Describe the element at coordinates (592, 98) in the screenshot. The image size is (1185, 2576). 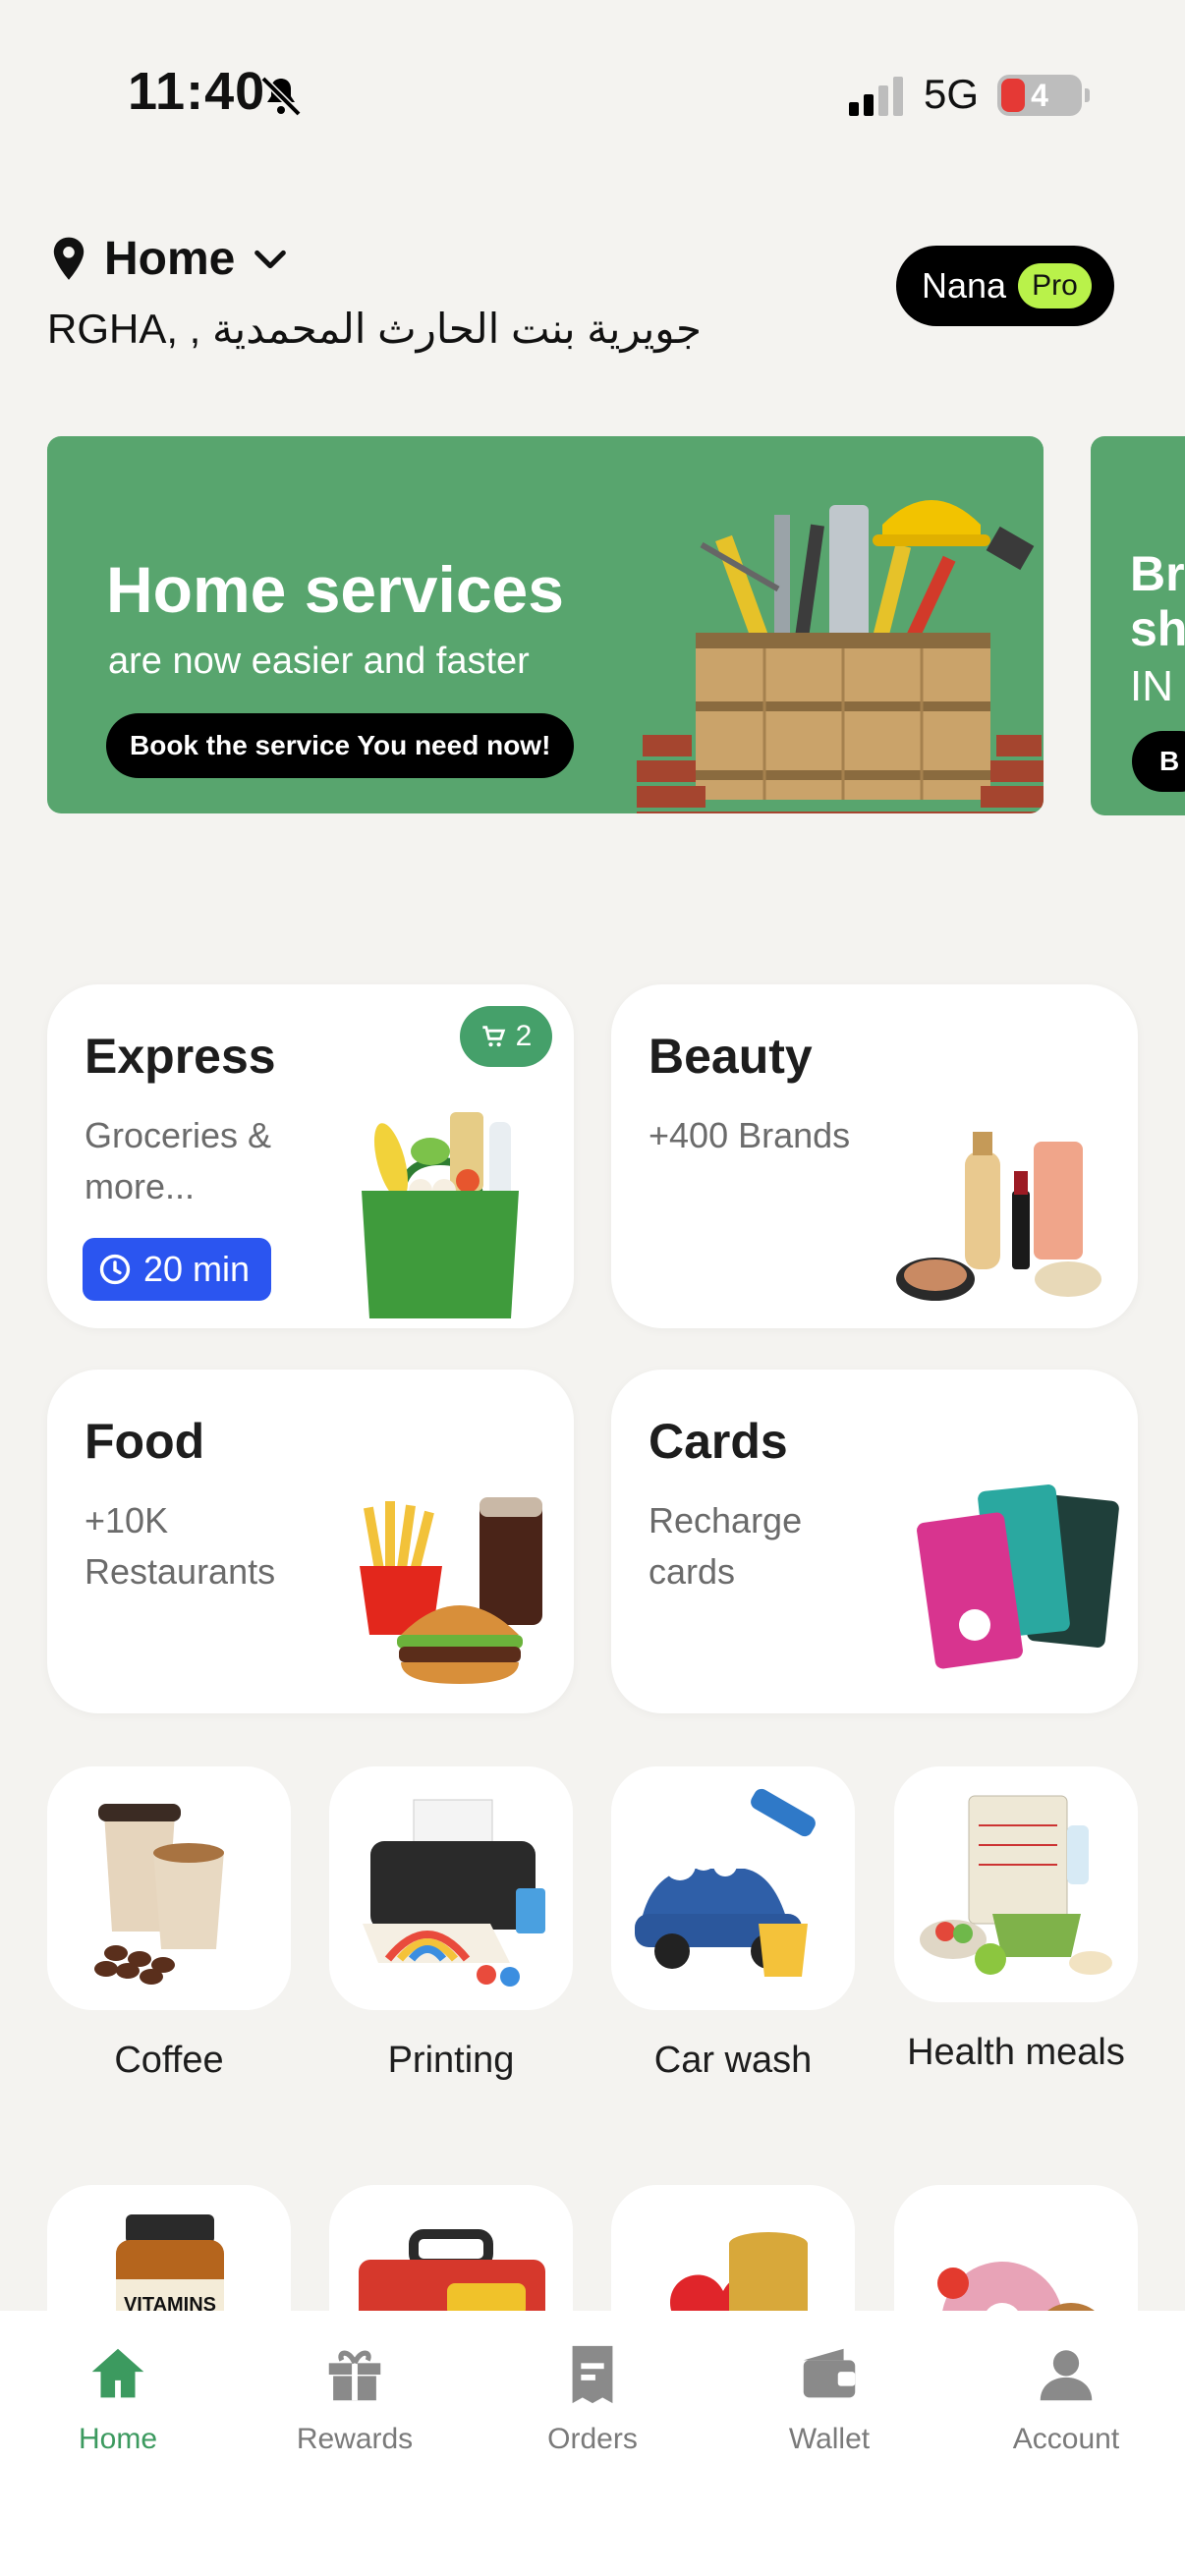
I see `status-bar: 11:40 5G 4` at that location.